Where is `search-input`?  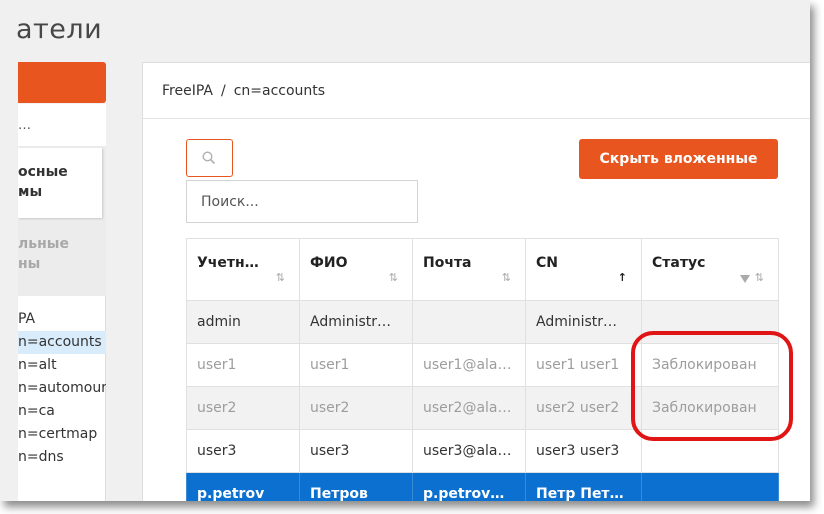
search-input is located at coordinates (302, 201).